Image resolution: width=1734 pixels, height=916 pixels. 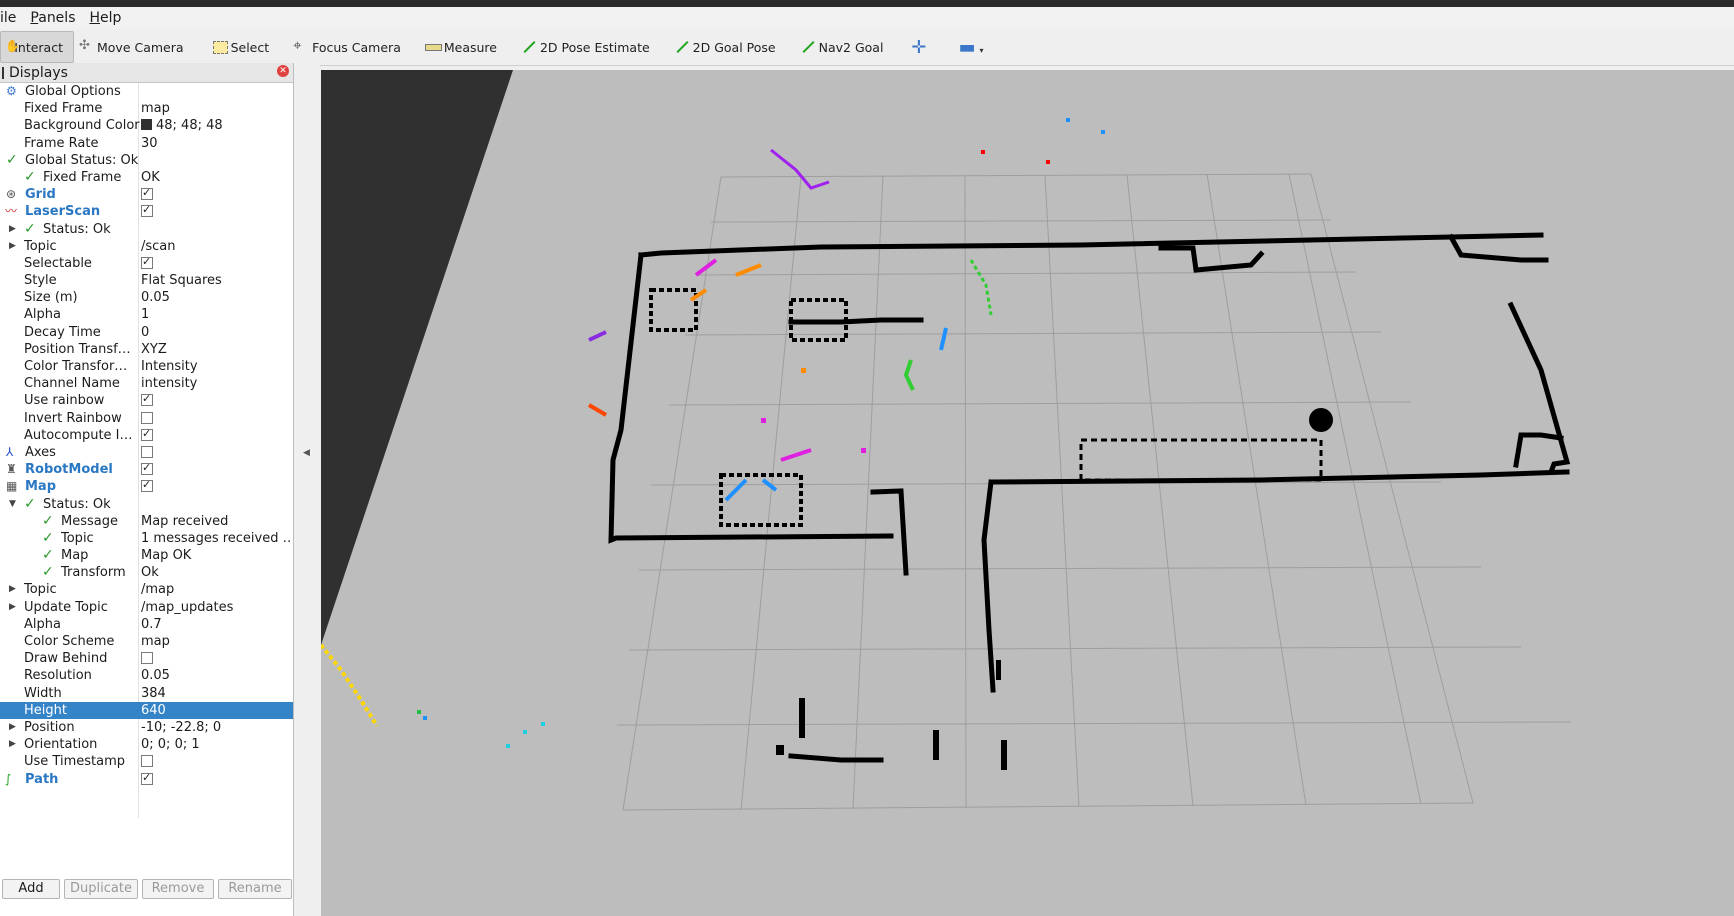 I want to click on row-frame-rate: Frame Rate 30, so click(x=146, y=143).